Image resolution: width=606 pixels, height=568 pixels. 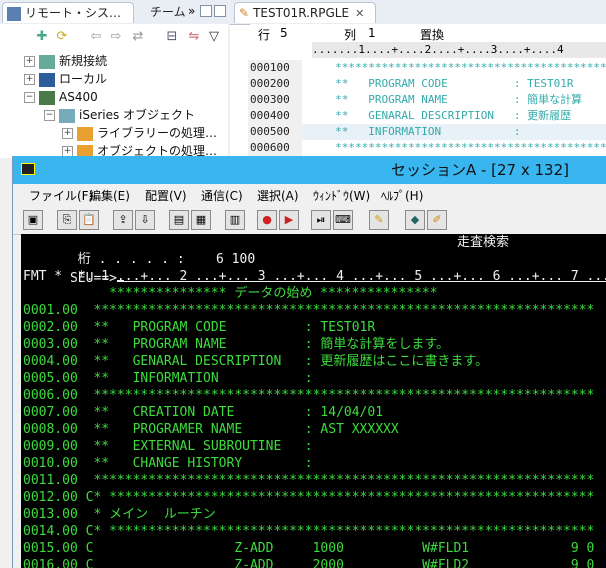 What do you see at coordinates (206, 11) in the screenshot?
I see `minimize-button` at bounding box center [206, 11].